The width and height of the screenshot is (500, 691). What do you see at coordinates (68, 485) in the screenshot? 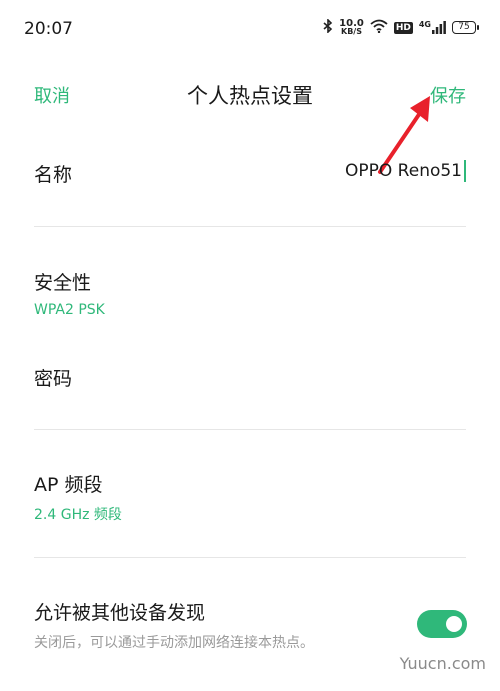
I see `ap-band-label: AP 频段` at bounding box center [68, 485].